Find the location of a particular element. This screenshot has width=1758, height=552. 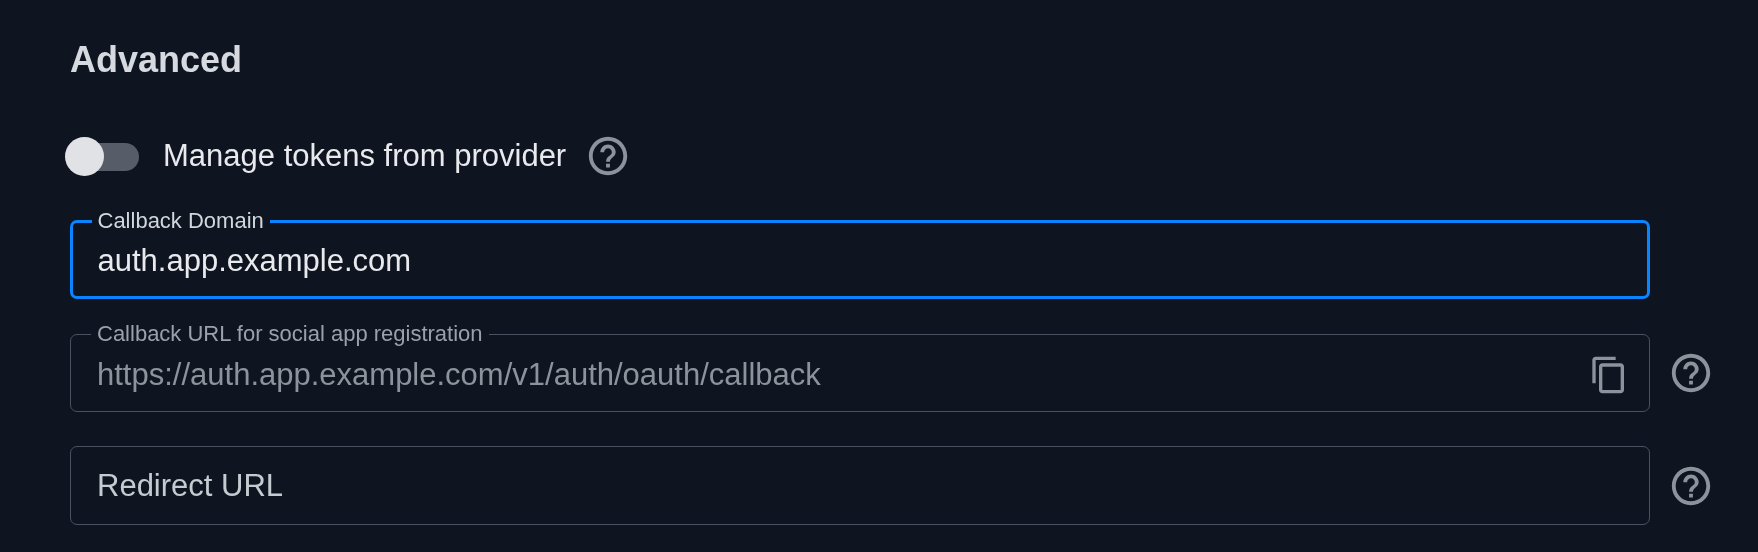

toggle-label: Manage tokens from provider is located at coordinates (365, 156).